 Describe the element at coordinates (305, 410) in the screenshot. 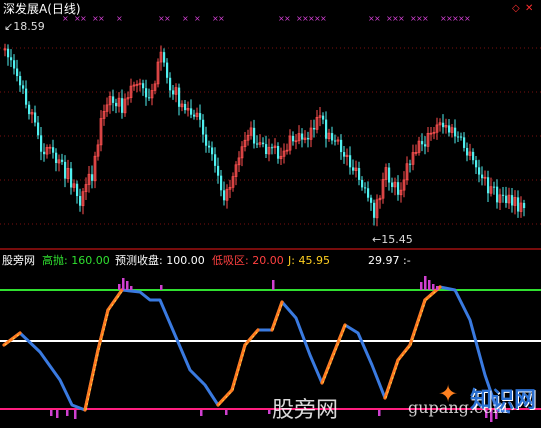

I see `watermark-center: 股旁网` at that location.